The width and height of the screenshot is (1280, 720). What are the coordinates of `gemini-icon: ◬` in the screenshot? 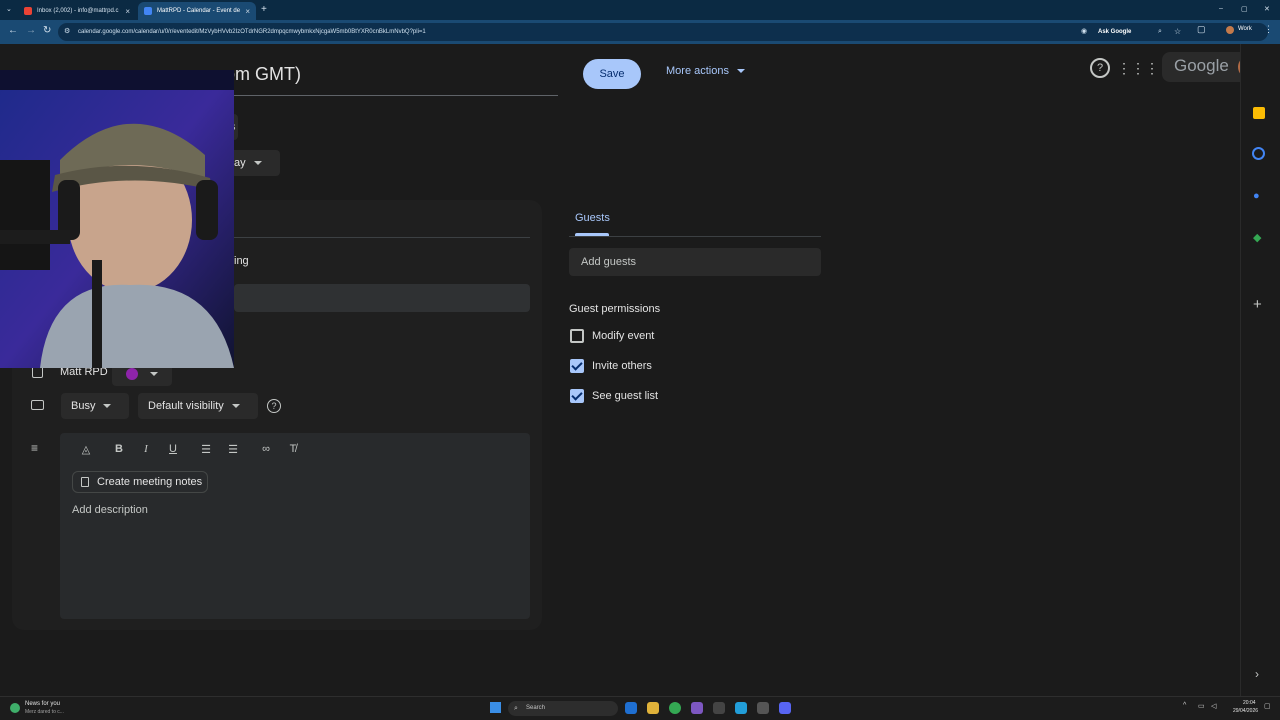 It's located at (86, 449).